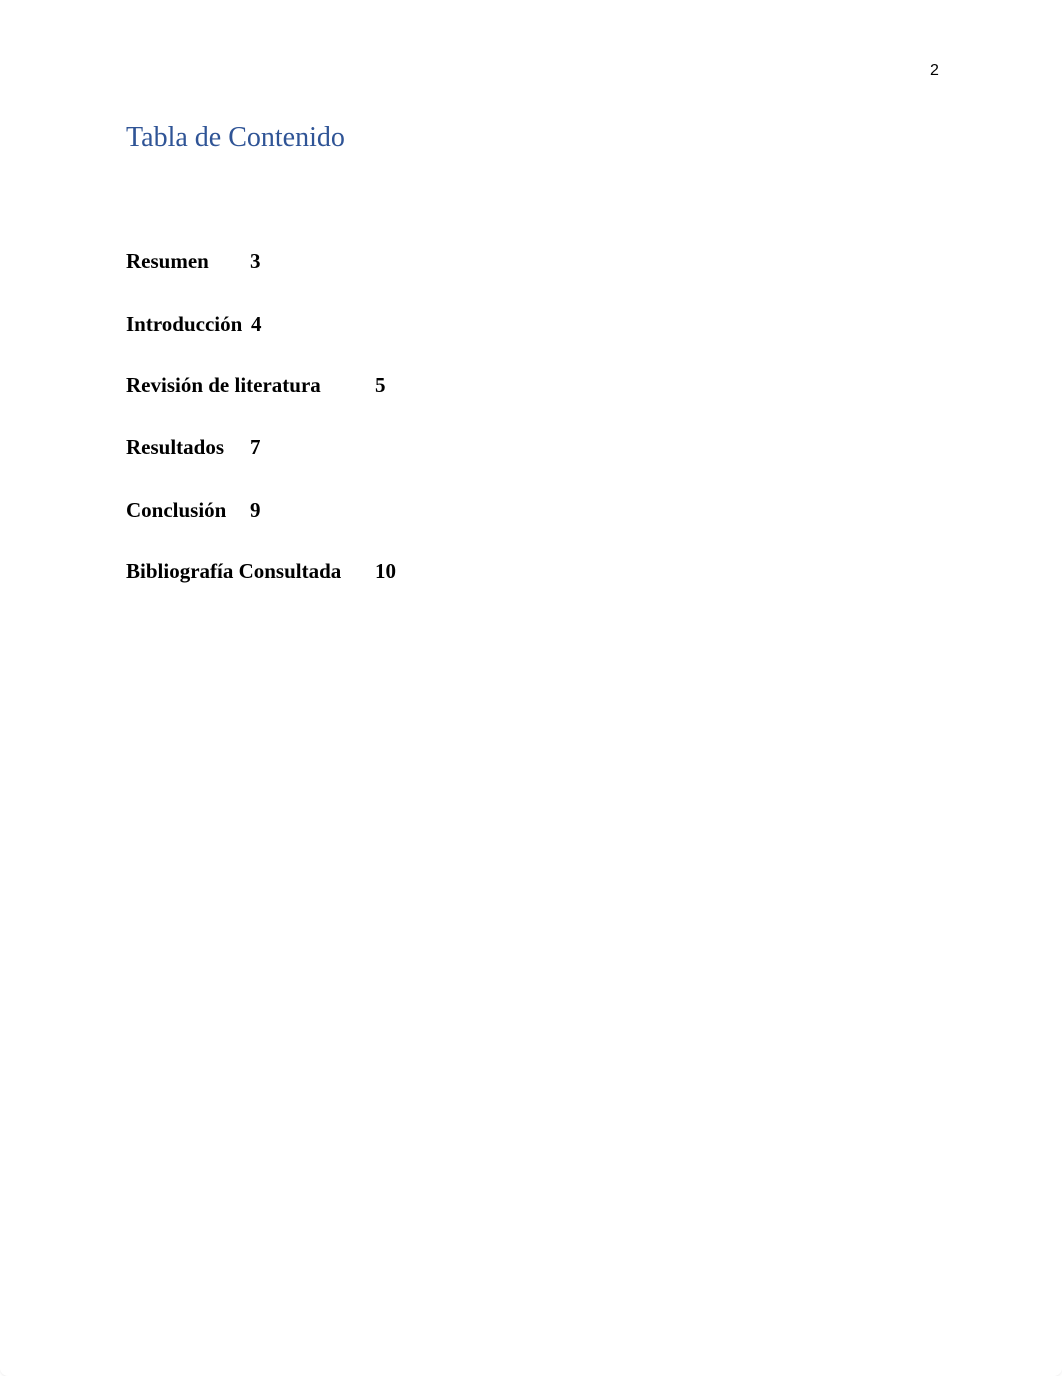  Describe the element at coordinates (184, 324) in the screenshot. I see `toc-entry-label: Introducción` at that location.